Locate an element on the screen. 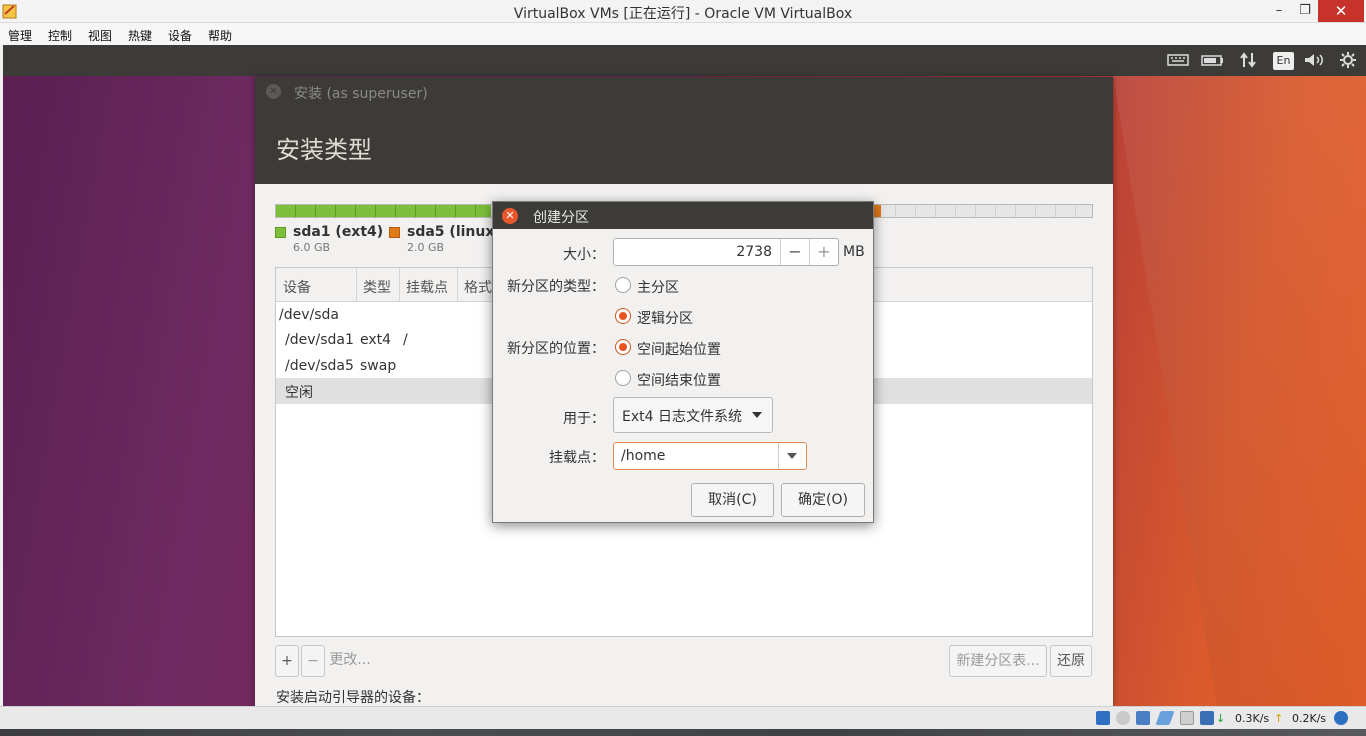  shared-folder-icon is located at coordinates (1187, 718).